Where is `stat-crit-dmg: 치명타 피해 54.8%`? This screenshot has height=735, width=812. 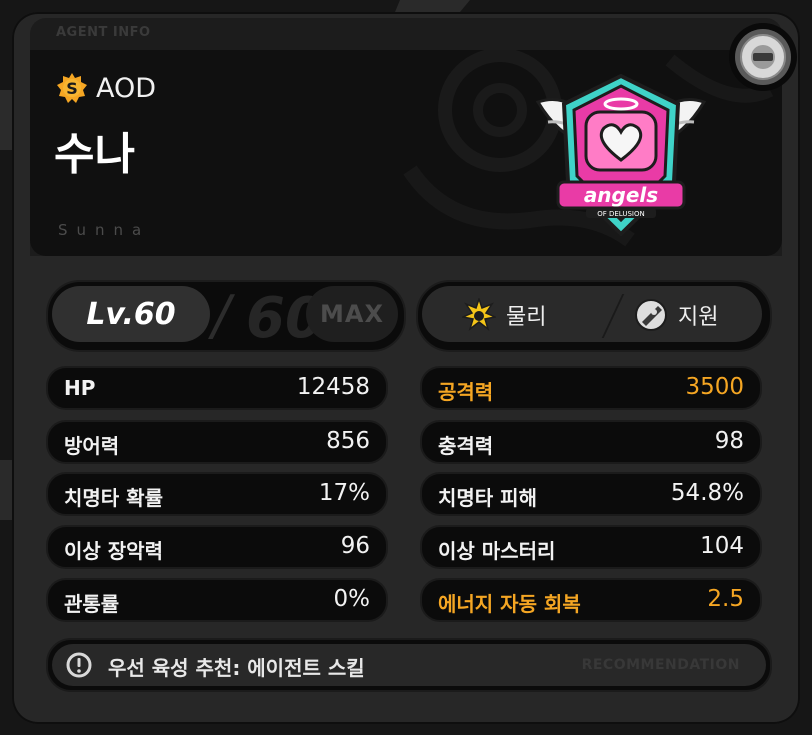 stat-crit-dmg: 치명타 피해 54.8% is located at coordinates (591, 494).